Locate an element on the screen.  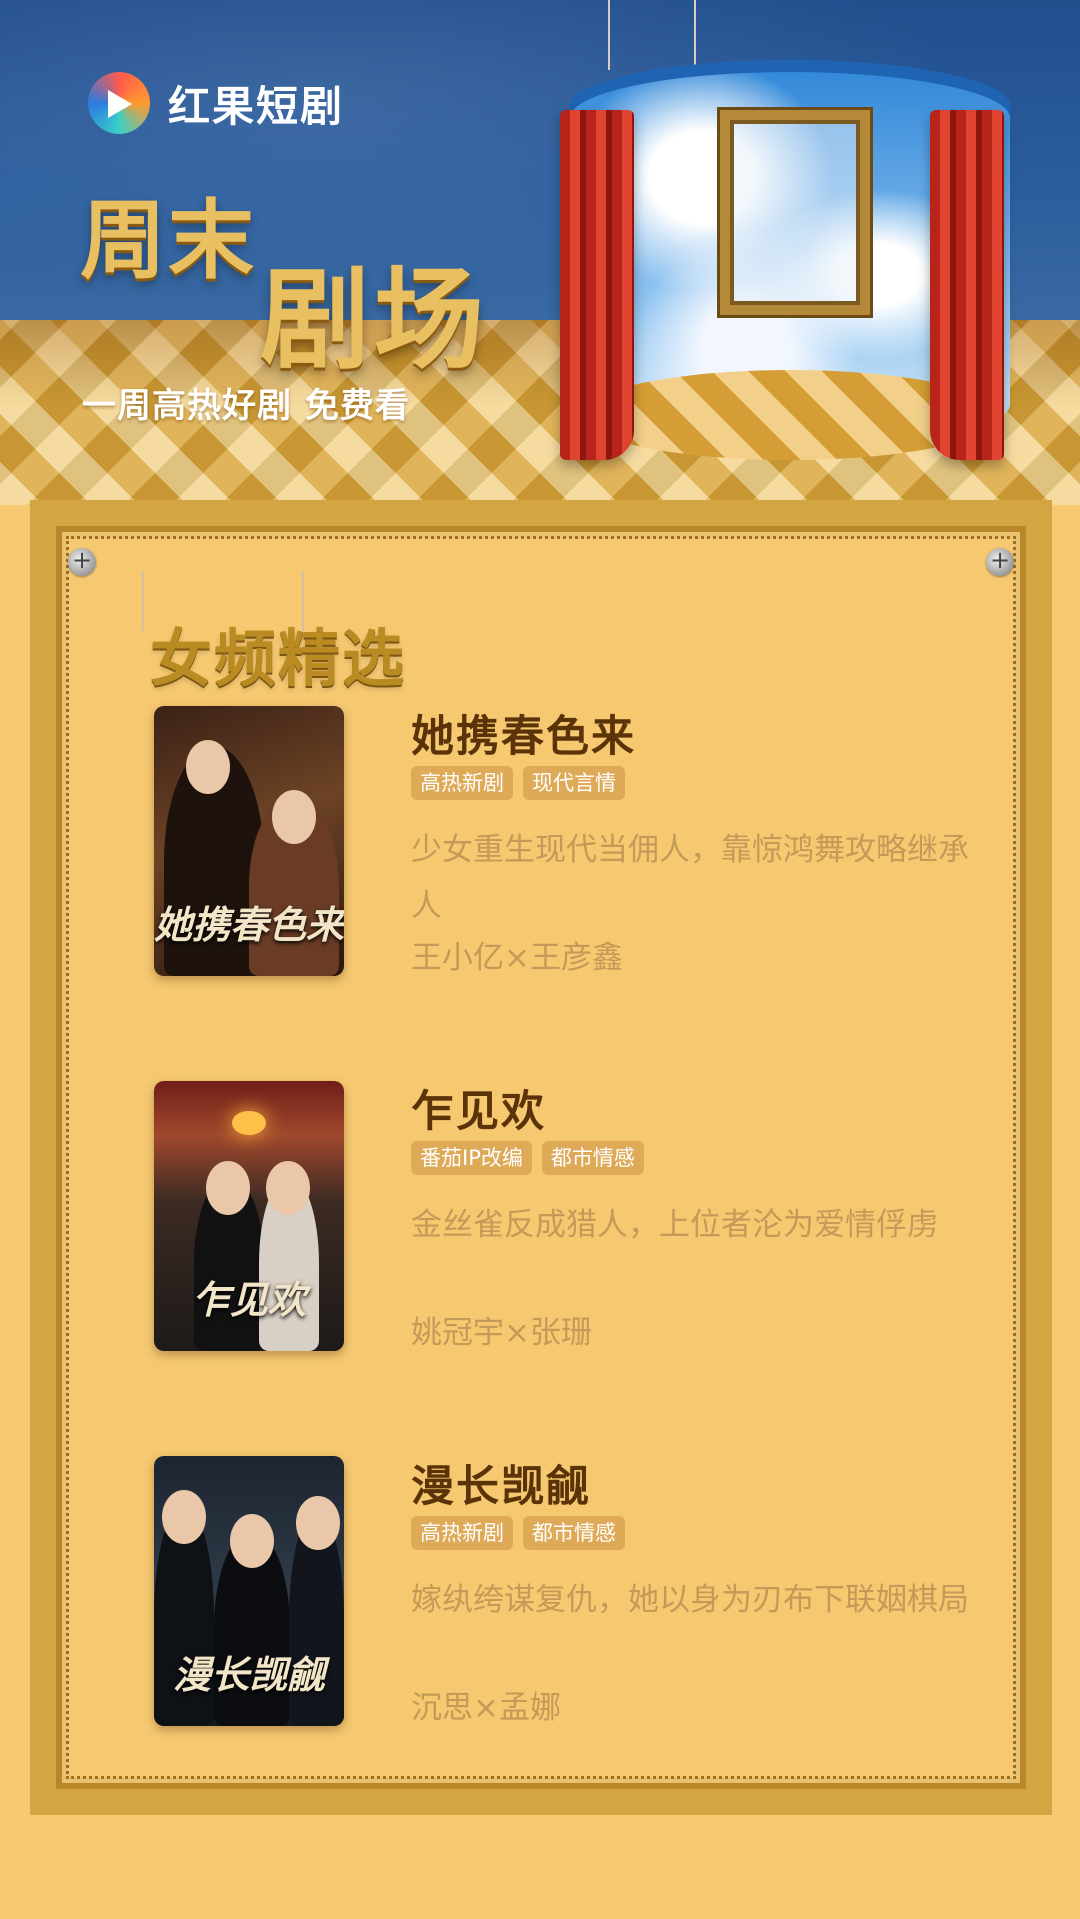
drama-title: 乍见欢 is located at coordinates (478, 1108).